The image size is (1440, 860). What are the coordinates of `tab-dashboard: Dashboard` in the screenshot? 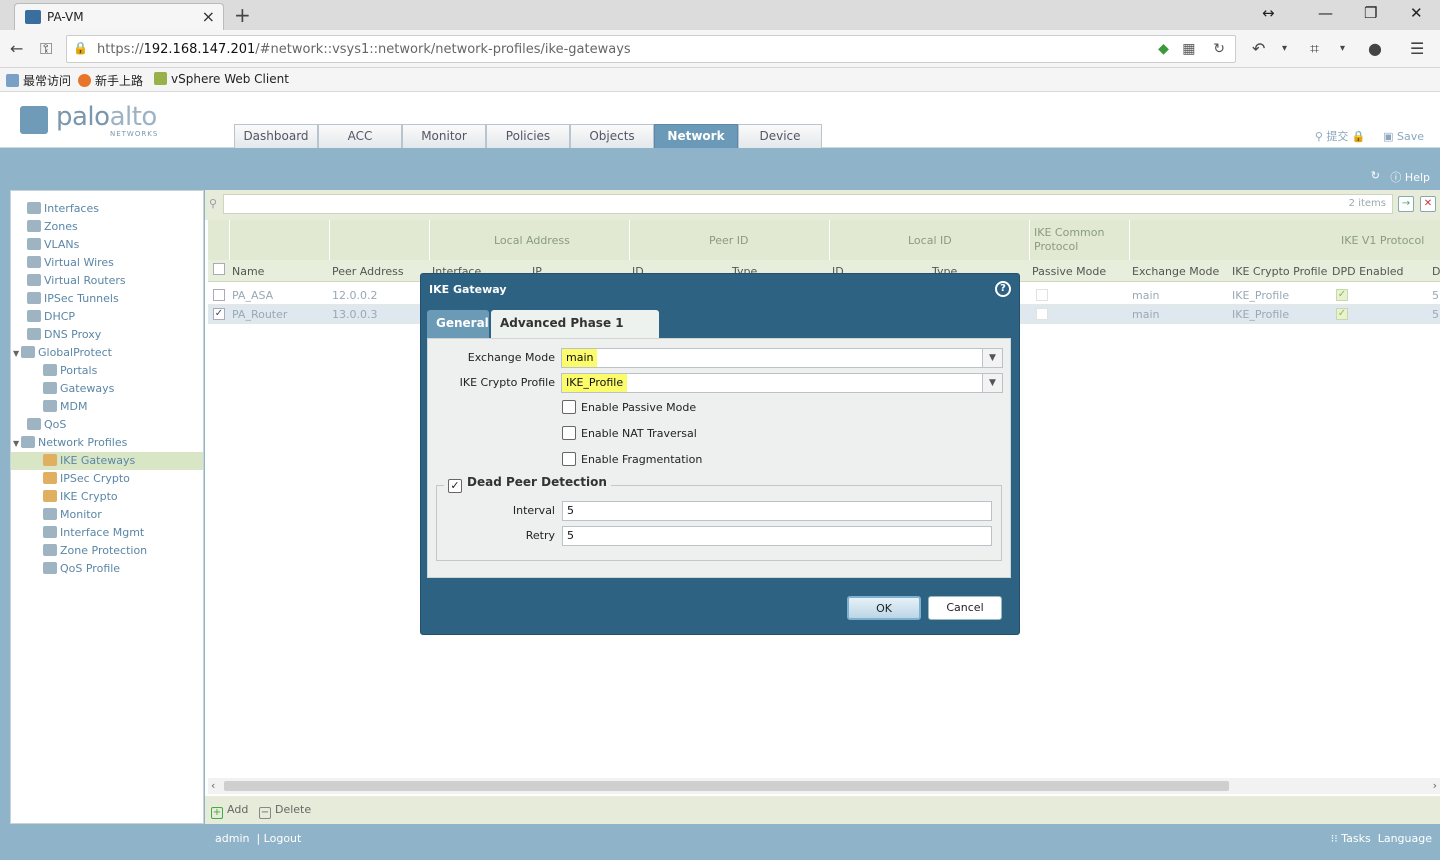 It's located at (276, 136).